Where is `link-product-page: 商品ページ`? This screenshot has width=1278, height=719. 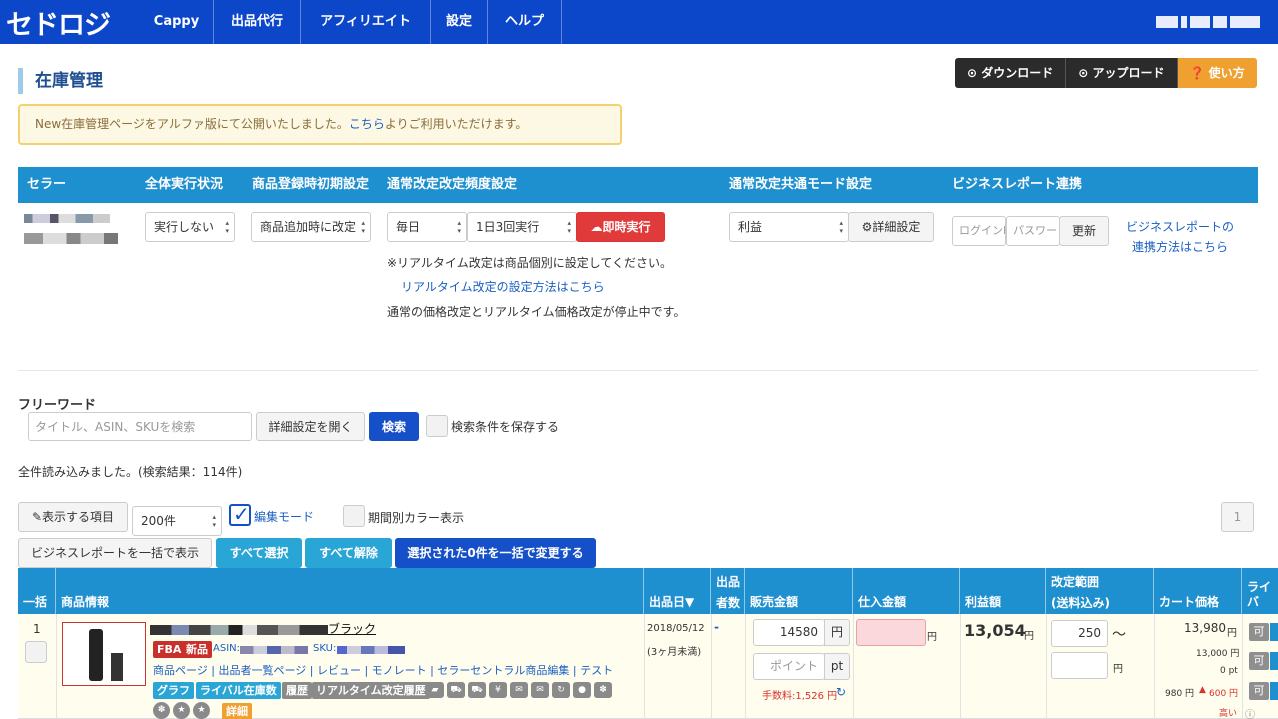 link-product-page: 商品ページ is located at coordinates (180, 670).